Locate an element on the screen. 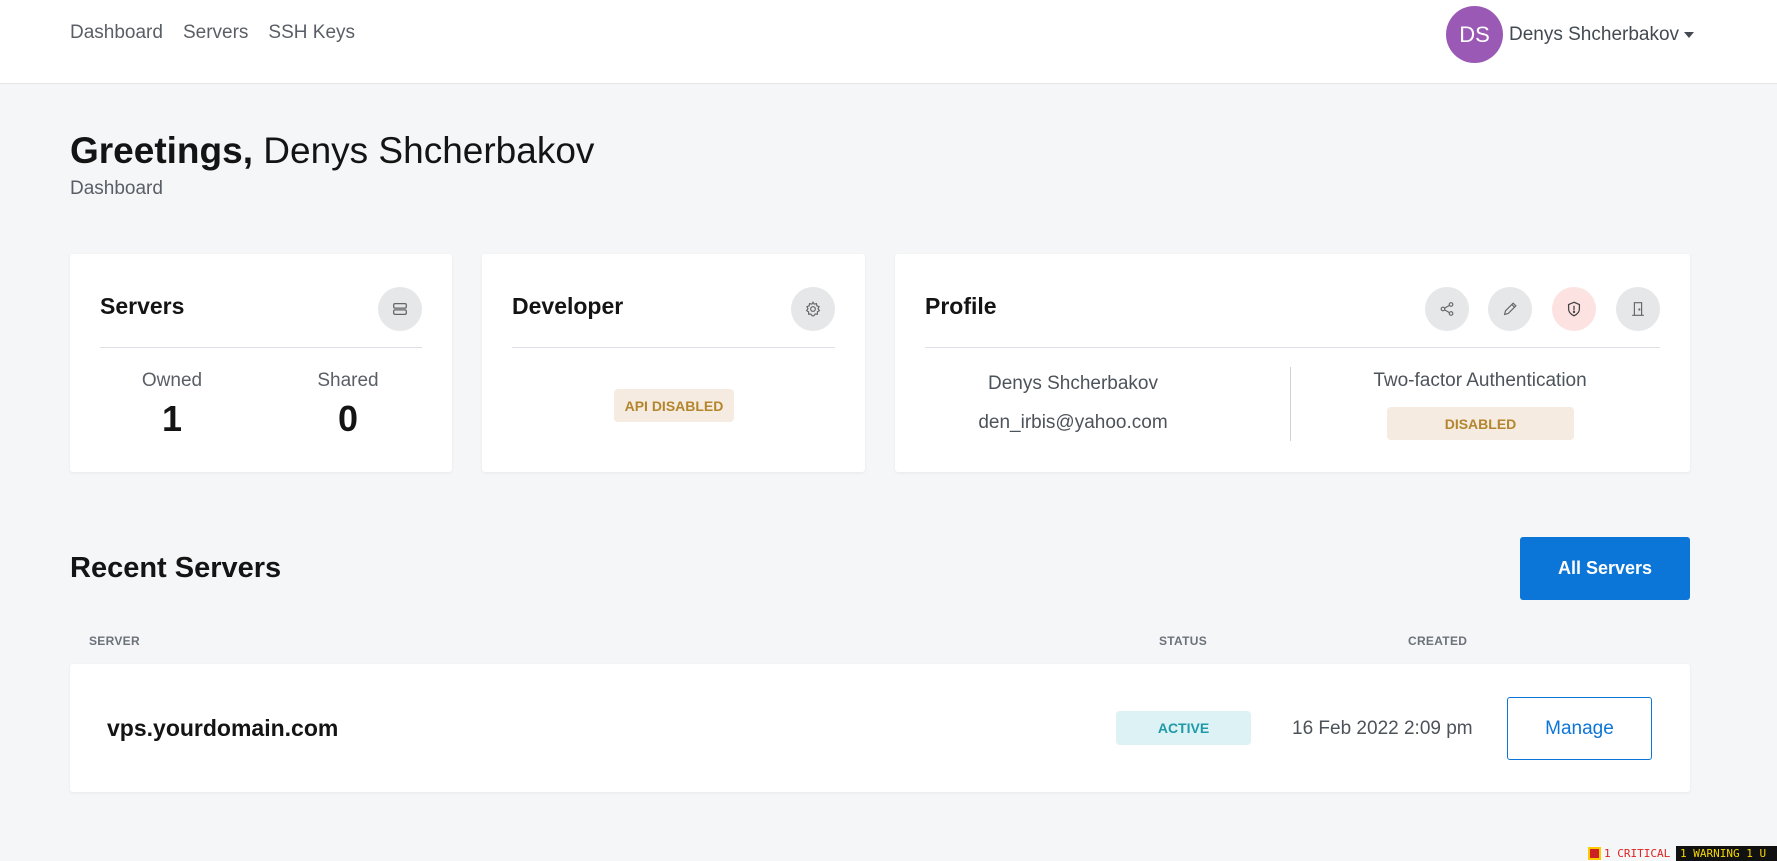 This screenshot has height=861, width=1777. page-subtitle: Dashboard is located at coordinates (116, 188).